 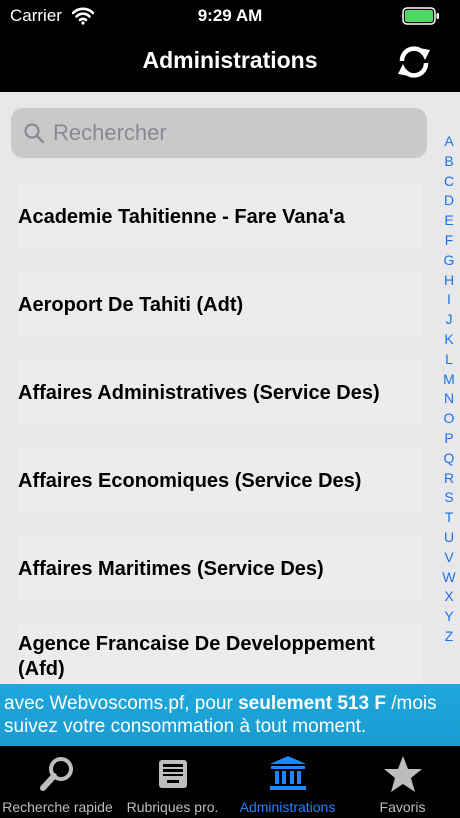 What do you see at coordinates (420, 16) in the screenshot?
I see `battery-icon` at bounding box center [420, 16].